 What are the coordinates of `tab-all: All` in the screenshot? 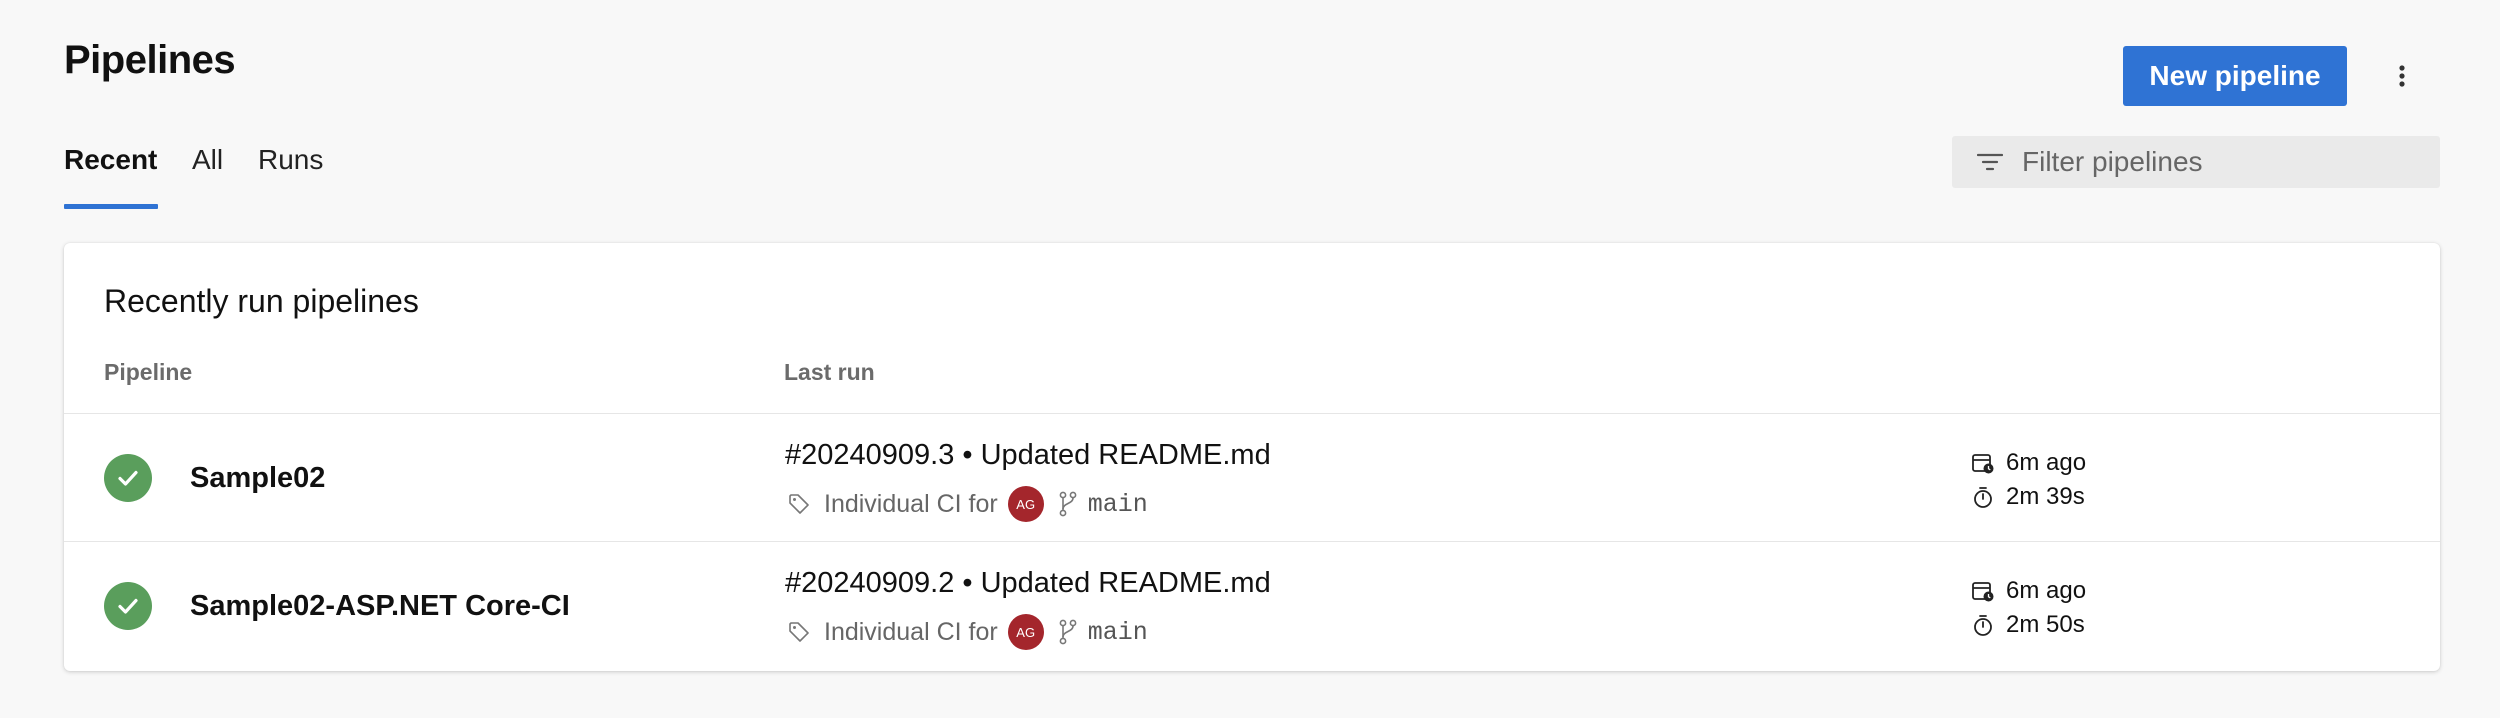 It's located at (207, 176).